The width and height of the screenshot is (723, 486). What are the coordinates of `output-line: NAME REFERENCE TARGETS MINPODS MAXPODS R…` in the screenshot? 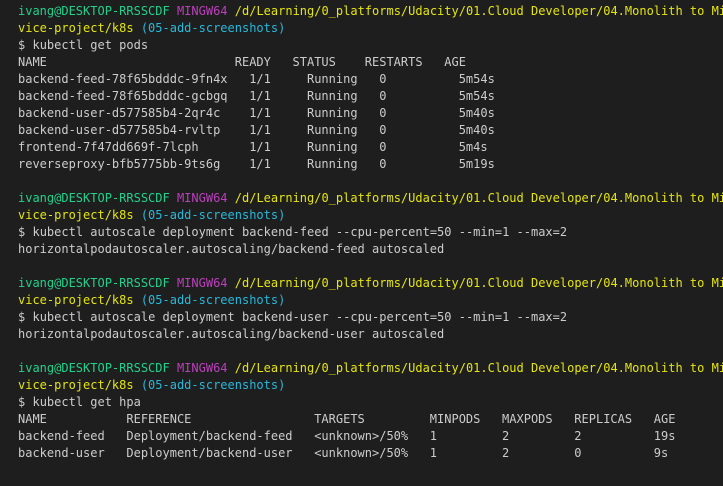 It's located at (347, 419).